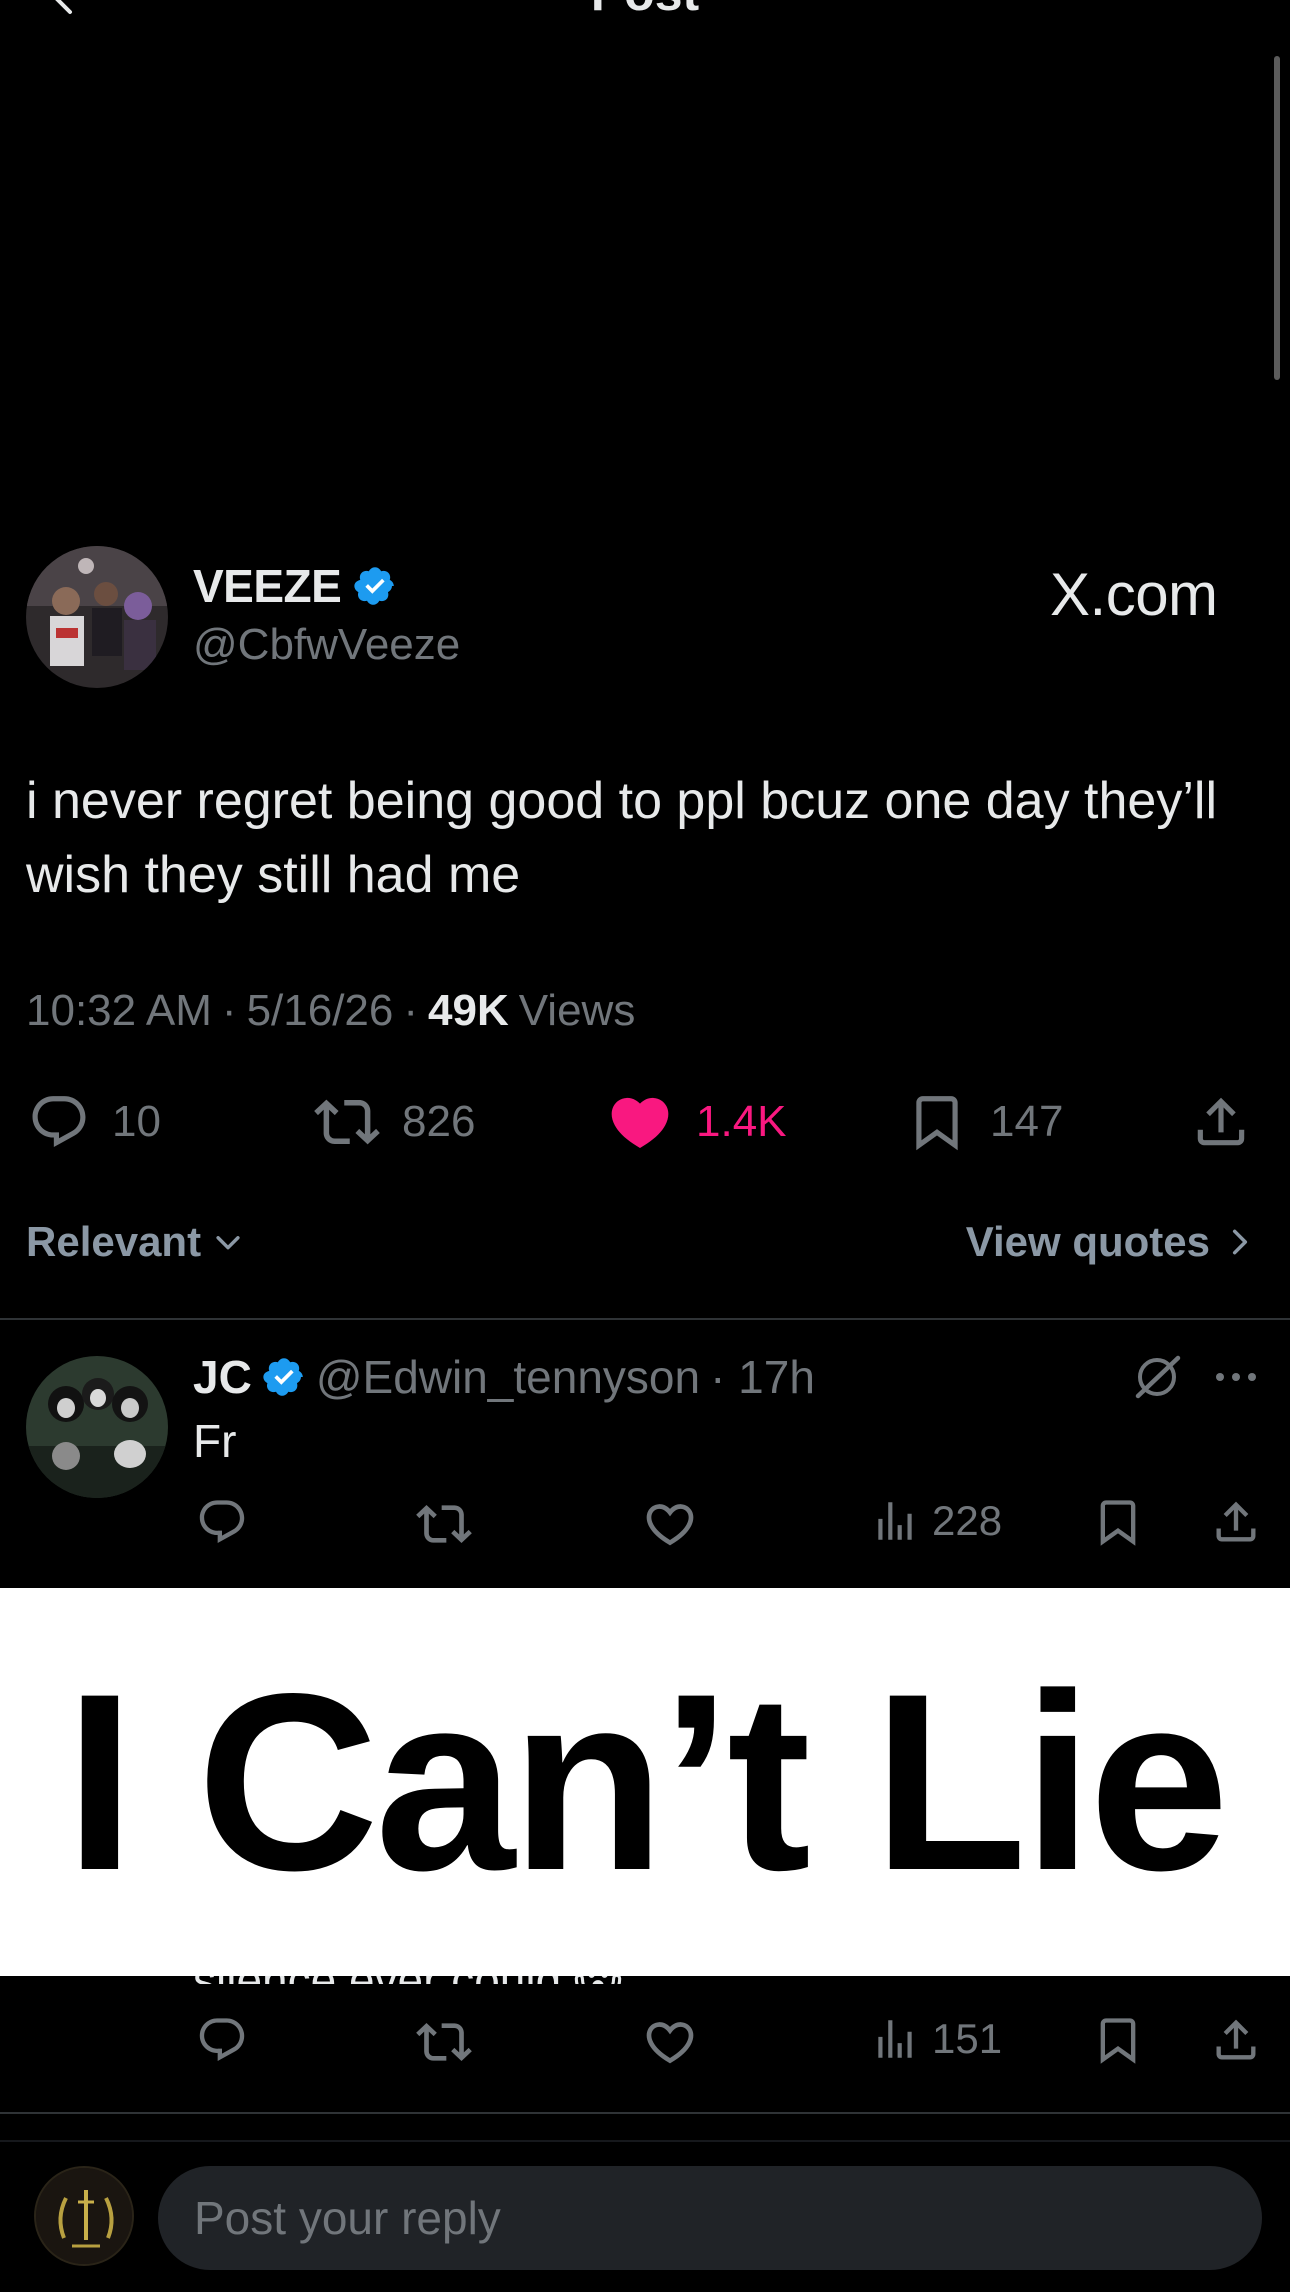 This screenshot has height=2292, width=1290. What do you see at coordinates (114, 1241) in the screenshot?
I see `sort-label: Relevant` at bounding box center [114, 1241].